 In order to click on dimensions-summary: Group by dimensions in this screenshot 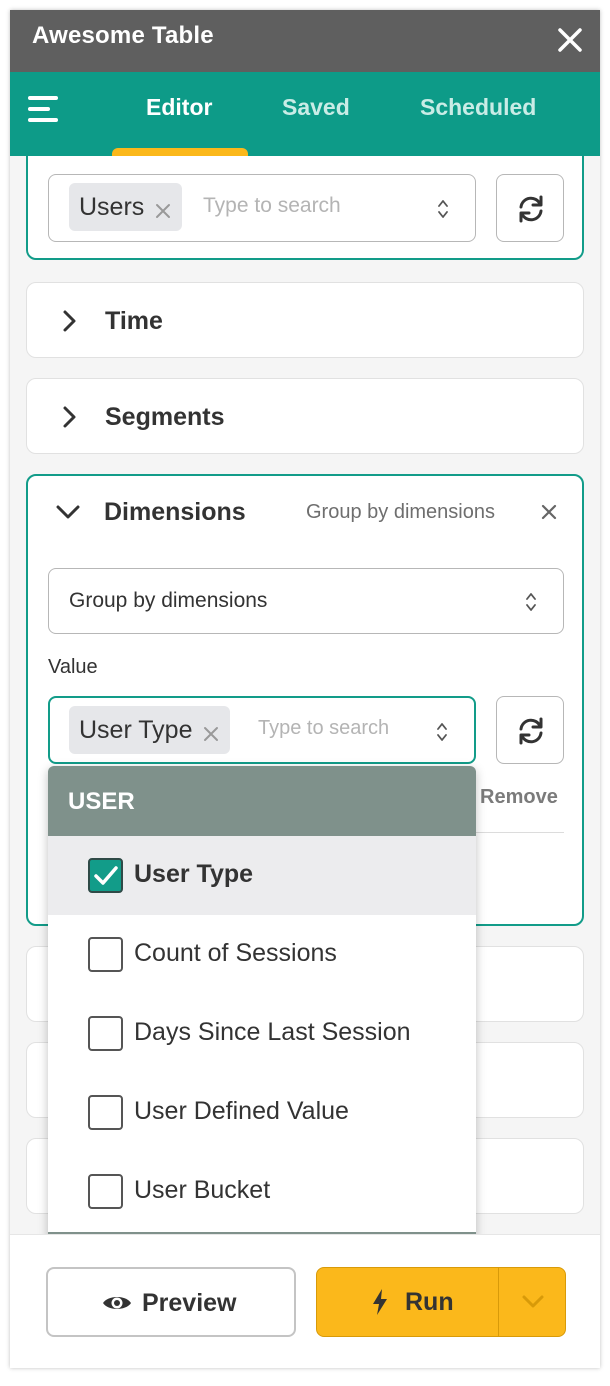, I will do `click(400, 512)`.